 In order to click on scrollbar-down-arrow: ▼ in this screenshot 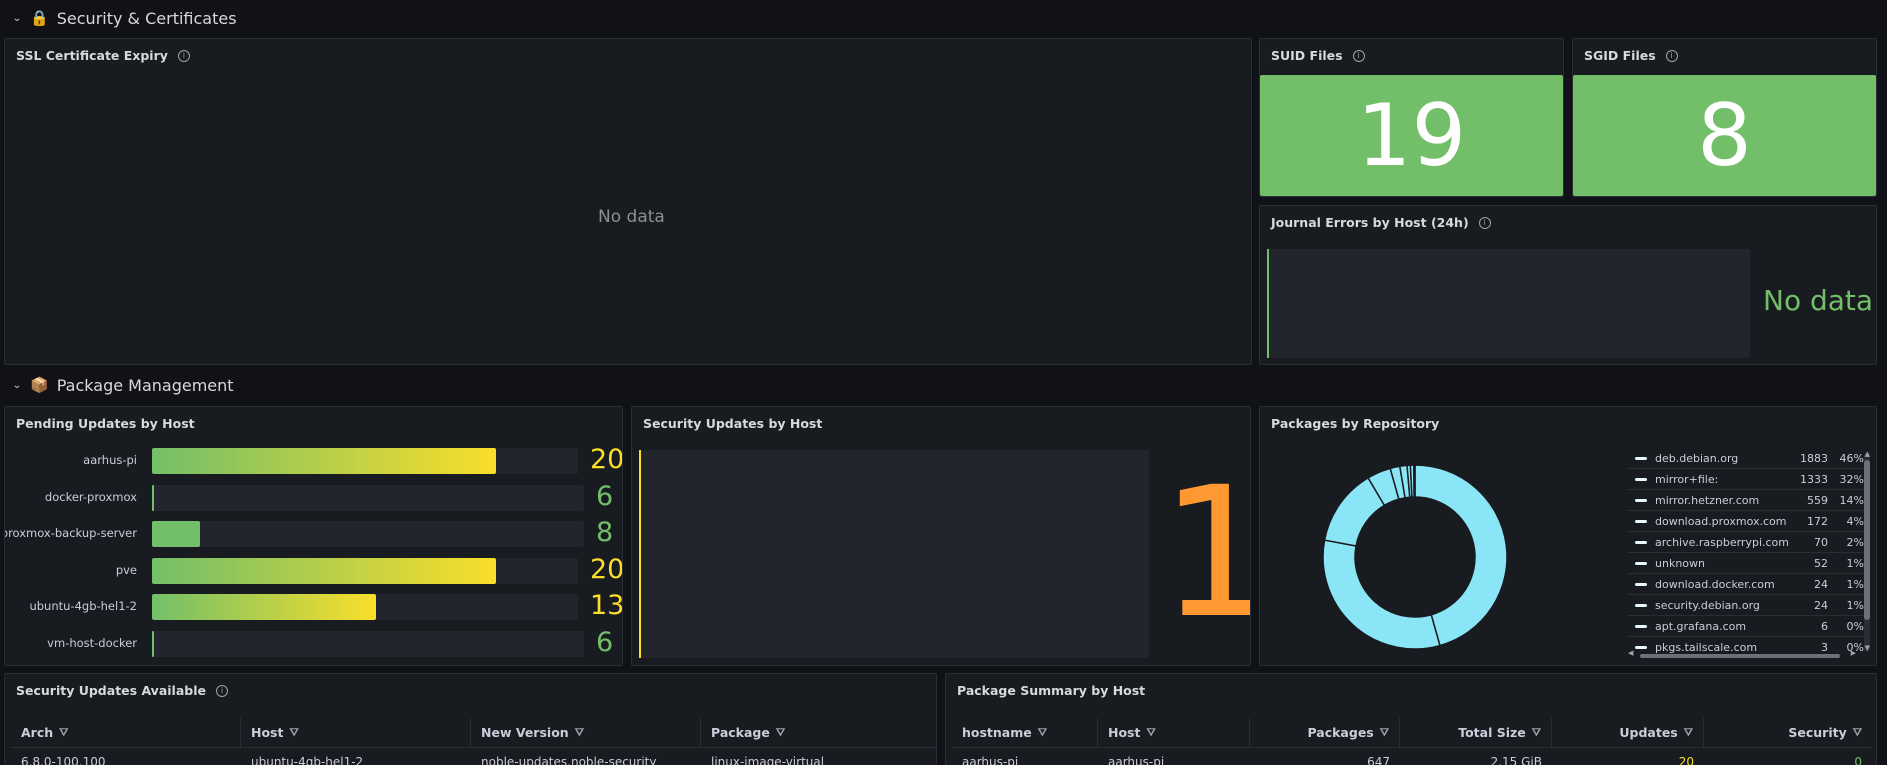, I will do `click(1867, 648)`.